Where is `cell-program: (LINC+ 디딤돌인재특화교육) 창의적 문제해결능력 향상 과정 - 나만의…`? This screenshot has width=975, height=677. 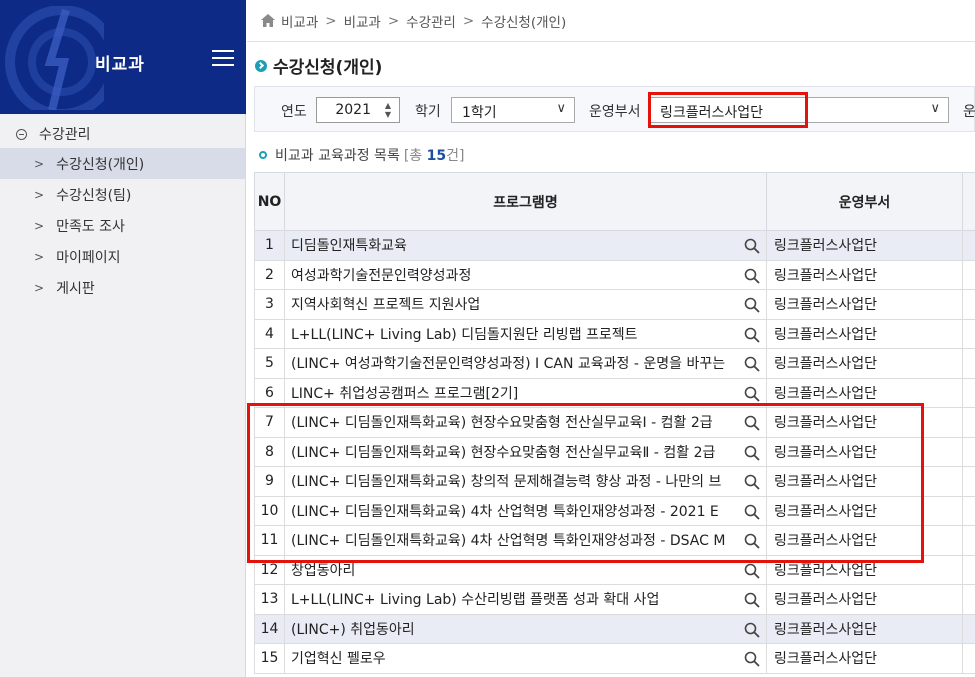
cell-program: (LINC+ 디딤돌인재특화교육) 창의적 문제해결능력 향상 과정 - 나만의… is located at coordinates (525, 481).